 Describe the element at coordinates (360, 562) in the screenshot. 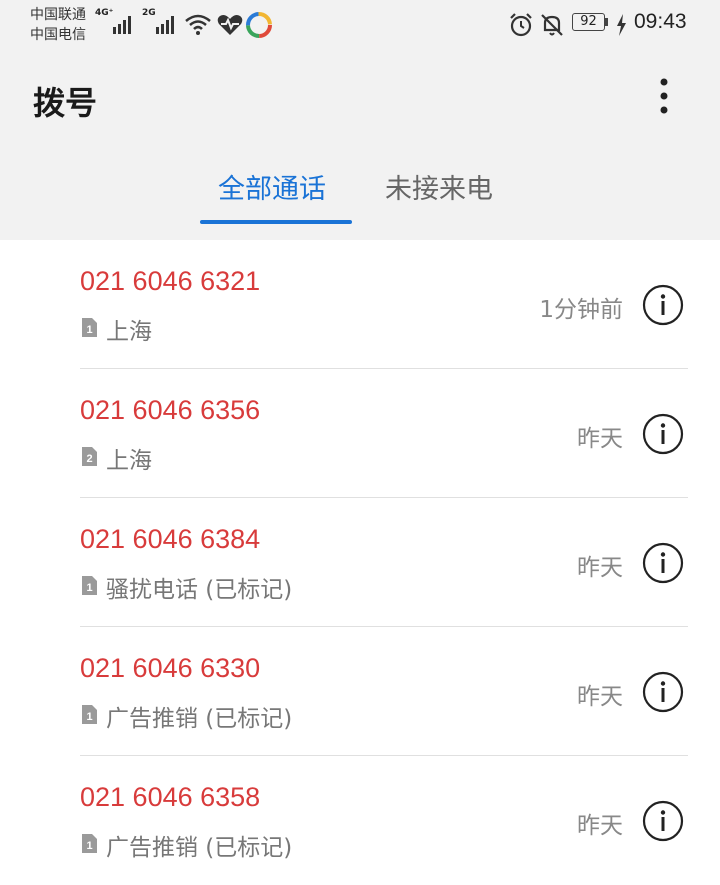

I see `call-log-item: 021 6046 6384 1 骚扰电话 (已标记) 昨天` at that location.